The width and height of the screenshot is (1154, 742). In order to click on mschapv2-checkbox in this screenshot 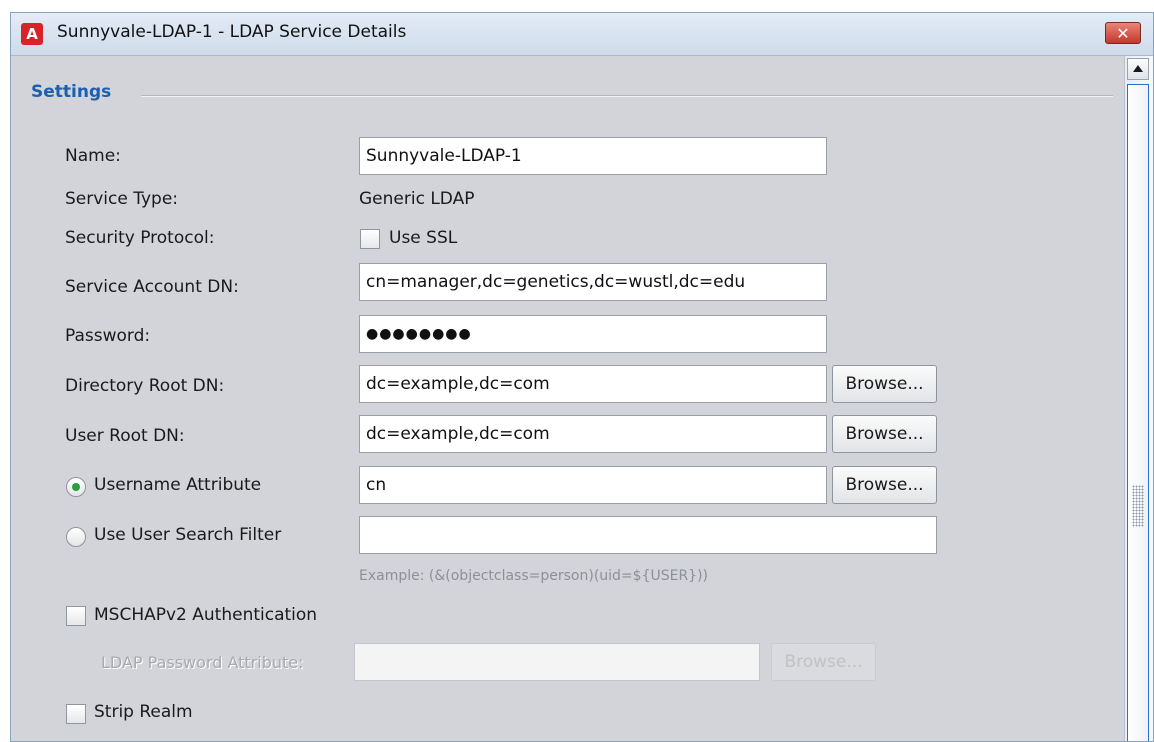, I will do `click(76, 616)`.